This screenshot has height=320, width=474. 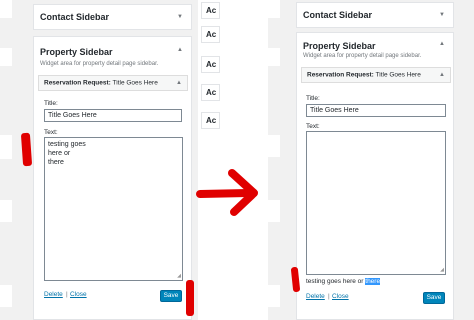 What do you see at coordinates (209, 160) in the screenshot?
I see `middle-column: Ac Ac Ac Ac Ac` at bounding box center [209, 160].